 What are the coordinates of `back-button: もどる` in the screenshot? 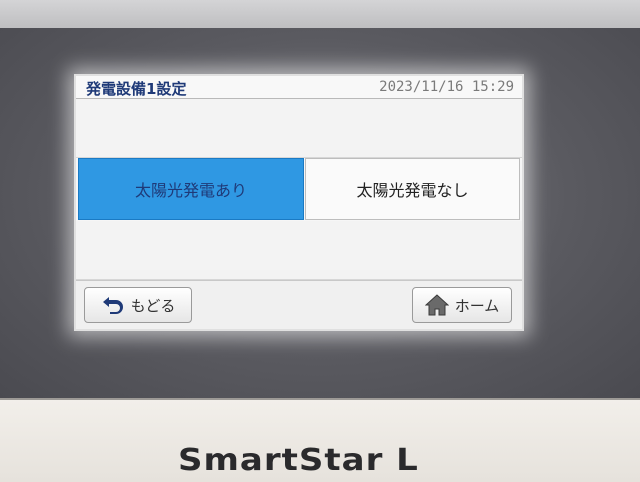 It's located at (138, 305).